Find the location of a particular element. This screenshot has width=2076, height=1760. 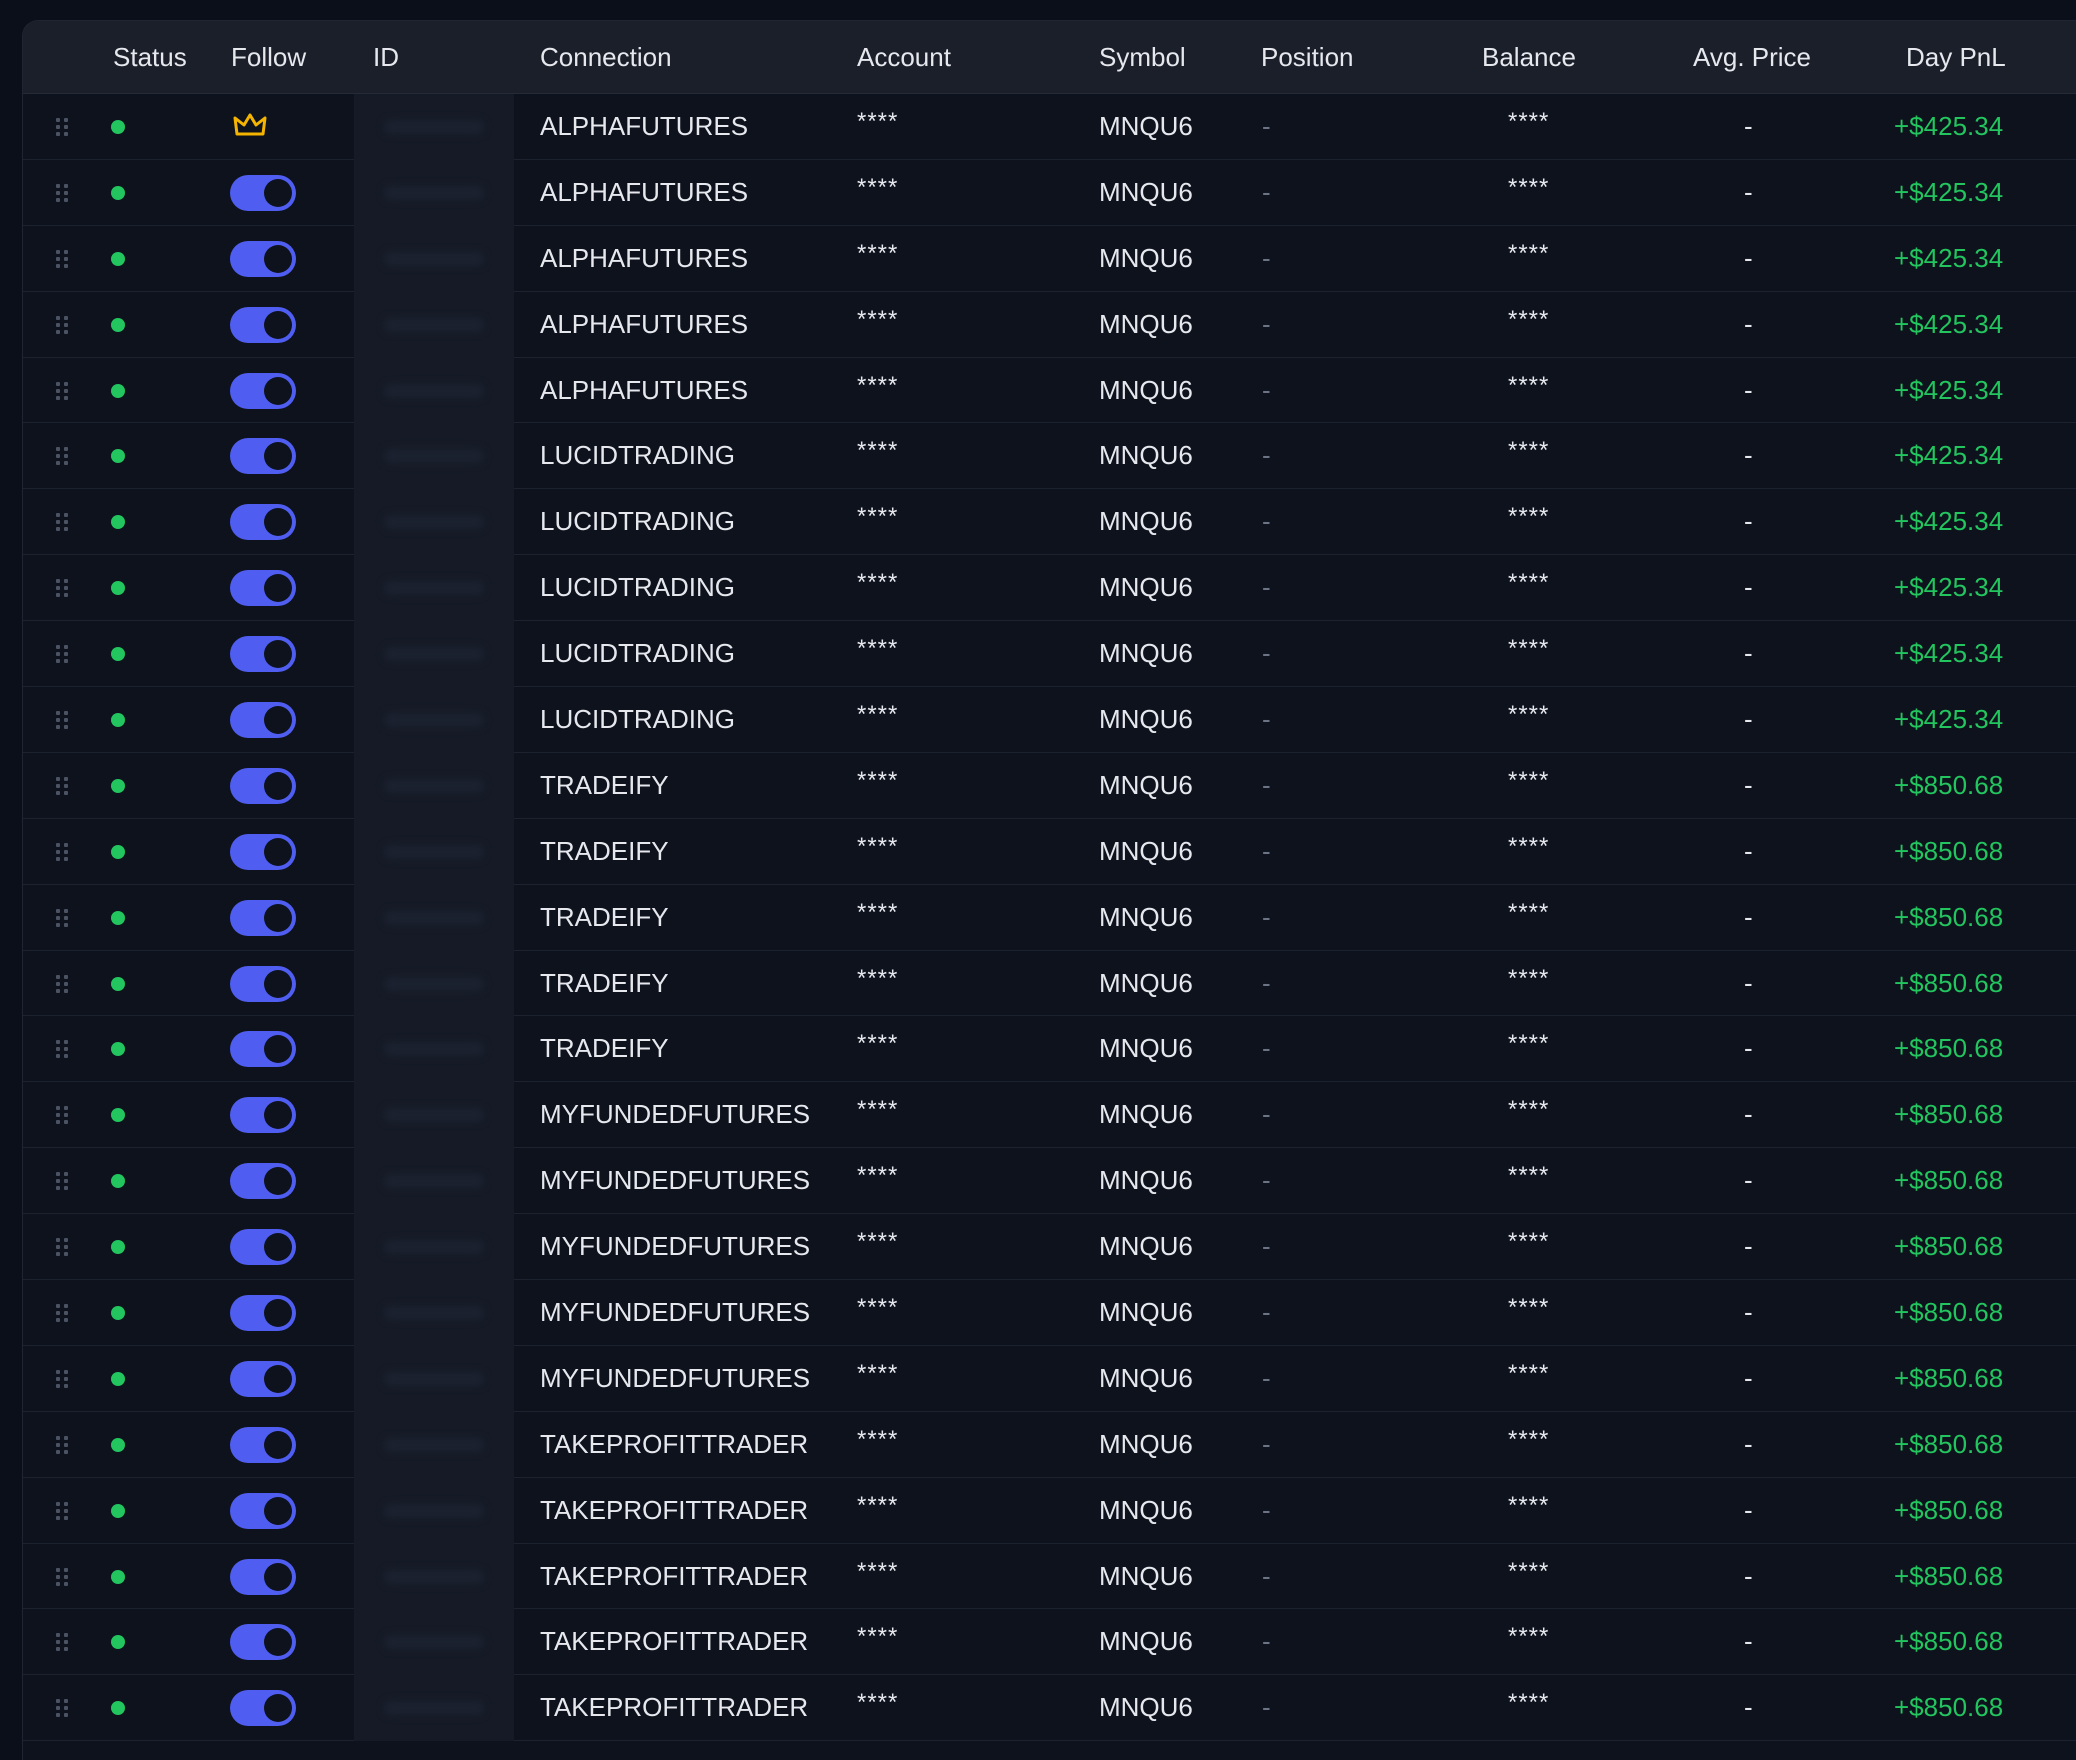

column-header-day-pnl: Day PnL is located at coordinates (1956, 57).